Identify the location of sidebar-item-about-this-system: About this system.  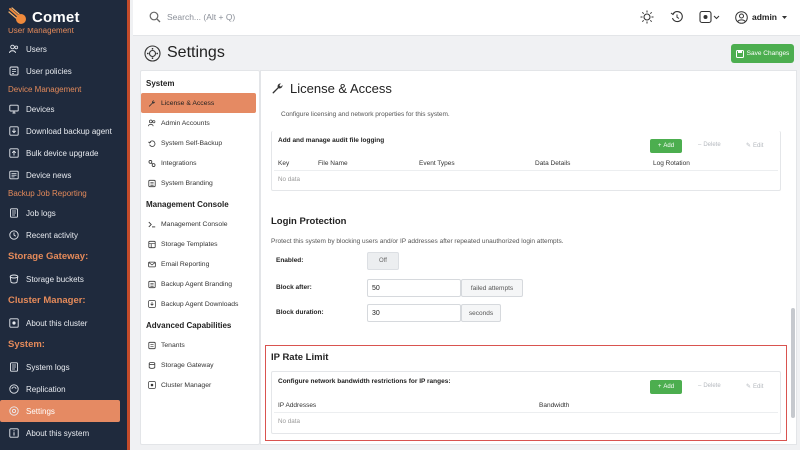
(65, 433).